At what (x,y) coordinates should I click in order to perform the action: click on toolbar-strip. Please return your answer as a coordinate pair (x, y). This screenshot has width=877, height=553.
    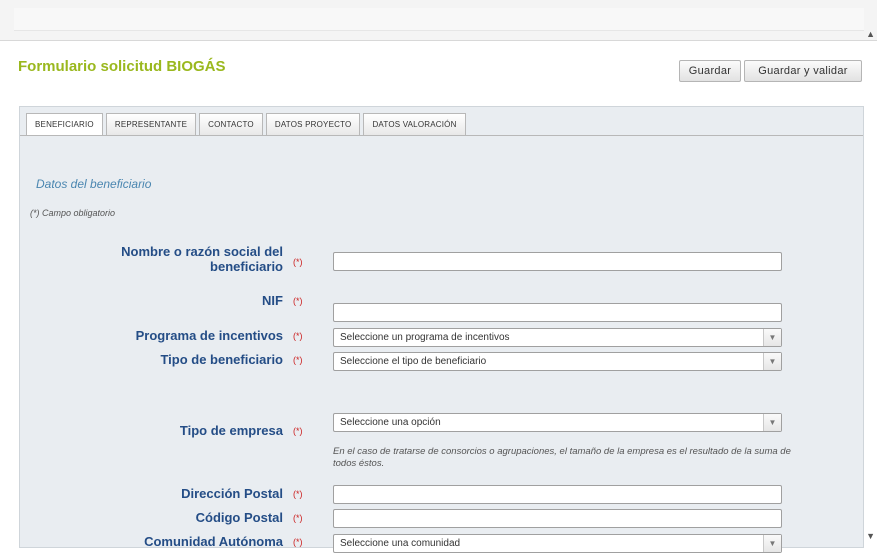
    Looking at the image, I should click on (439, 19).